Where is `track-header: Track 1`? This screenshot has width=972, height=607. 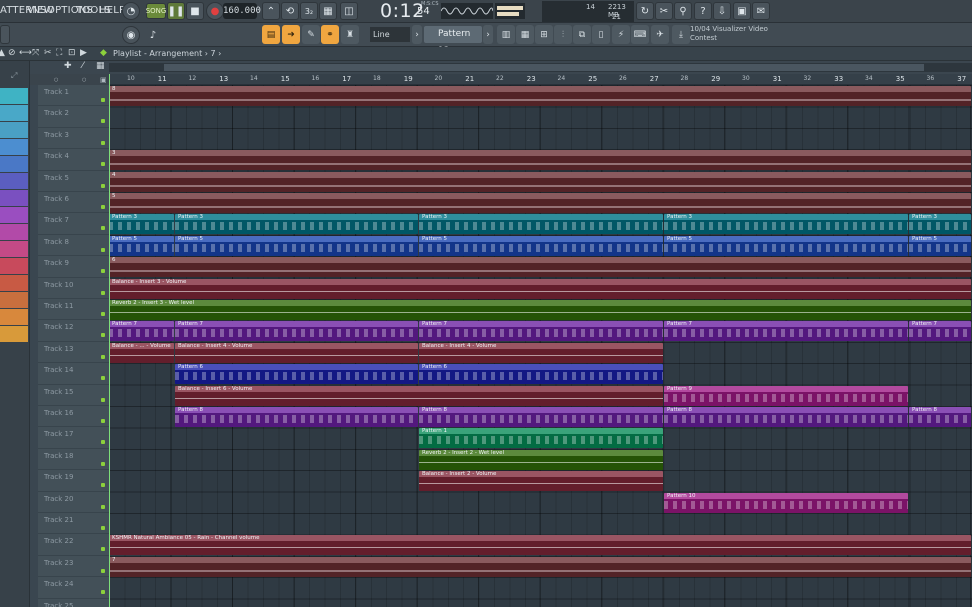 track-header: Track 1 is located at coordinates (73, 96).